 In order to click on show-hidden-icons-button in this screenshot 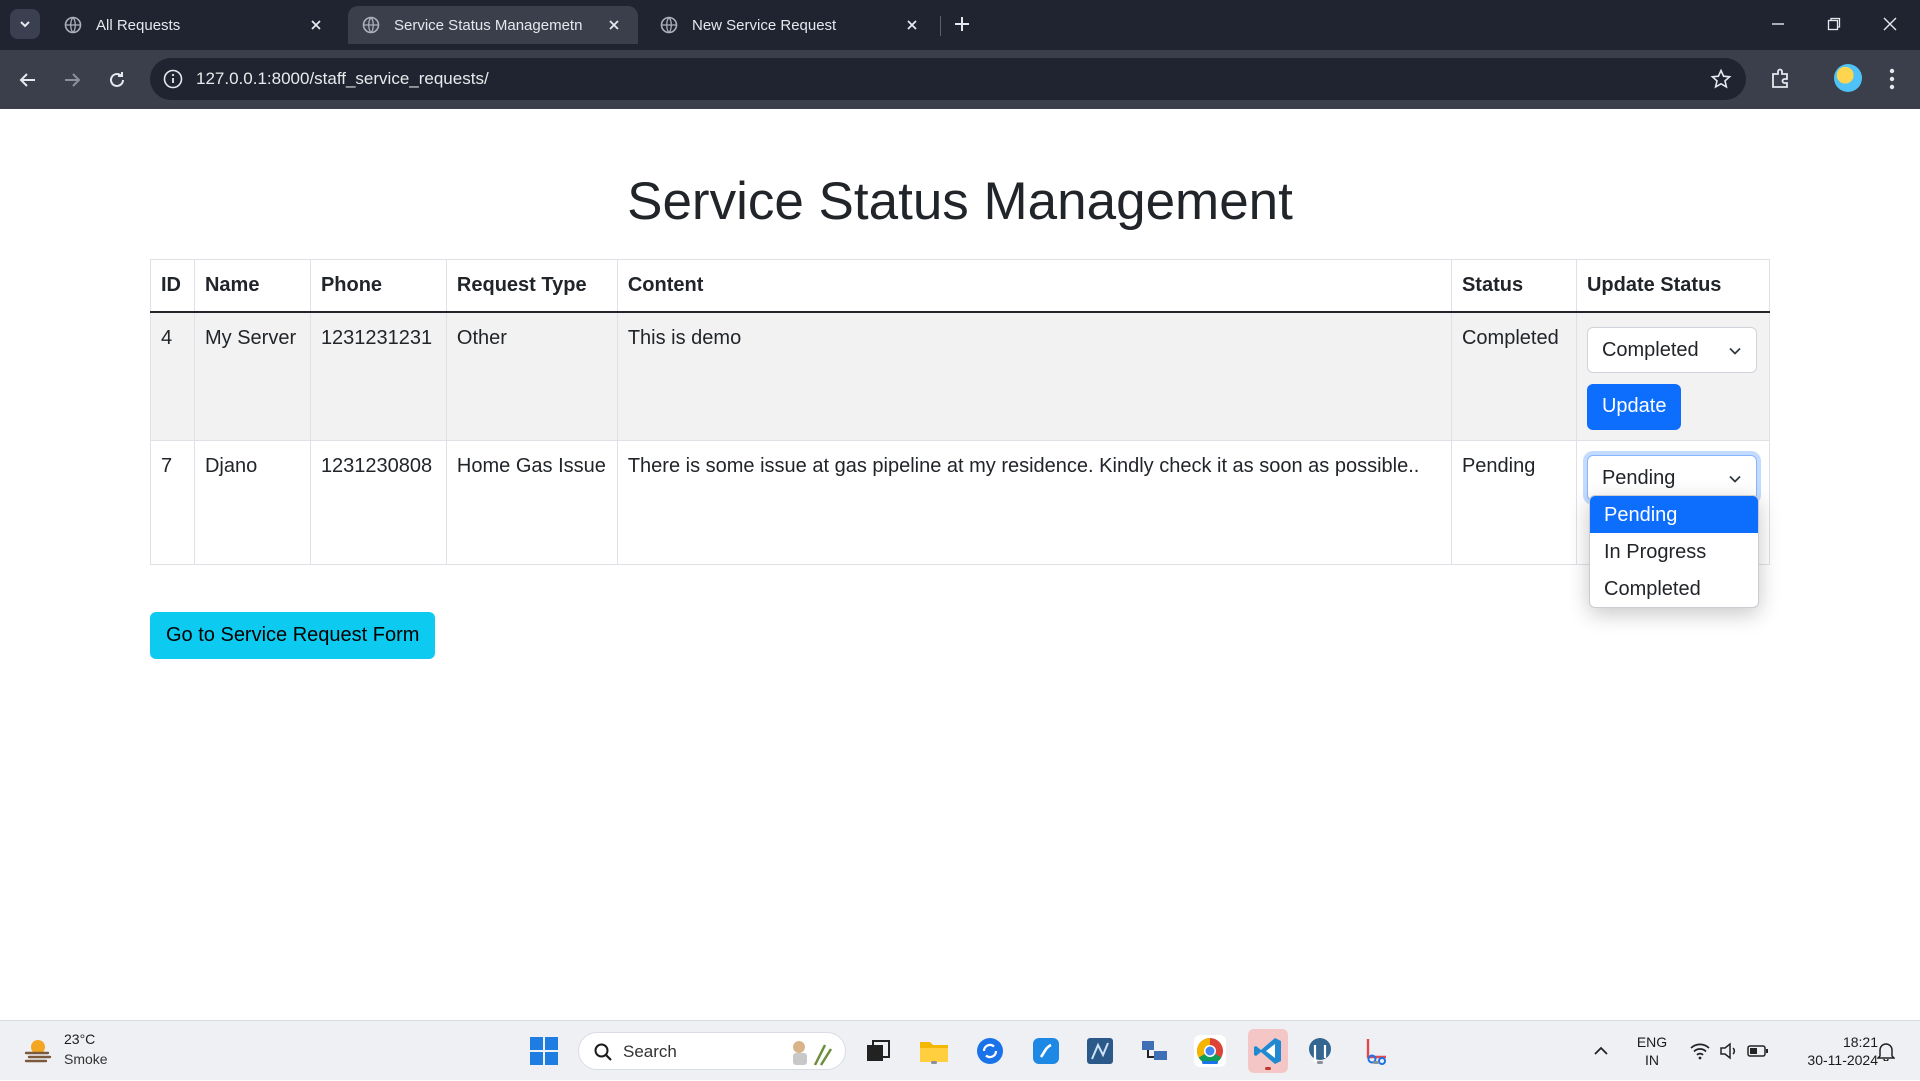, I will do `click(1601, 1051)`.